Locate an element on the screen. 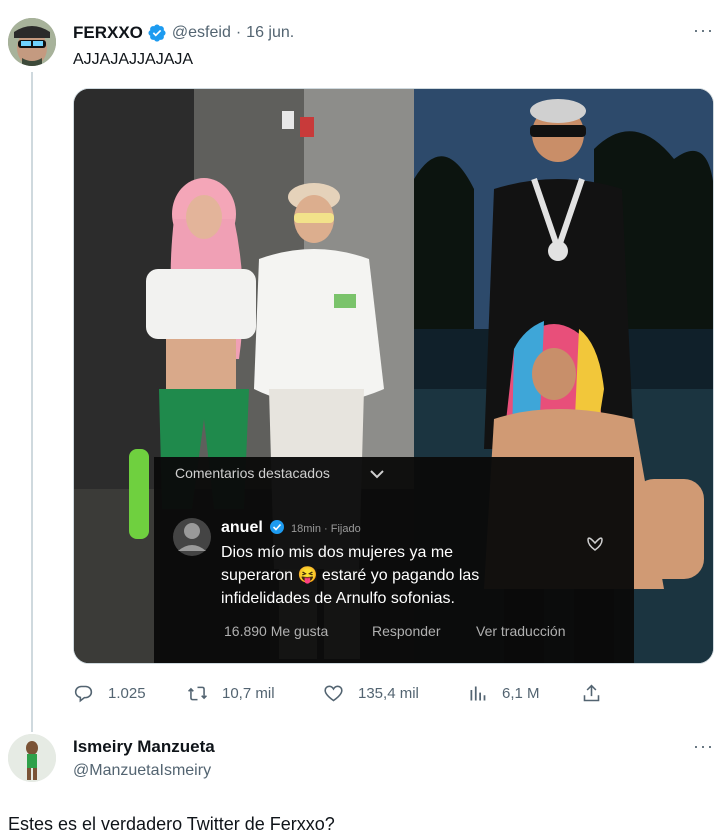 This screenshot has height=840, width=727. verified-badge-icon is located at coordinates (157, 33).